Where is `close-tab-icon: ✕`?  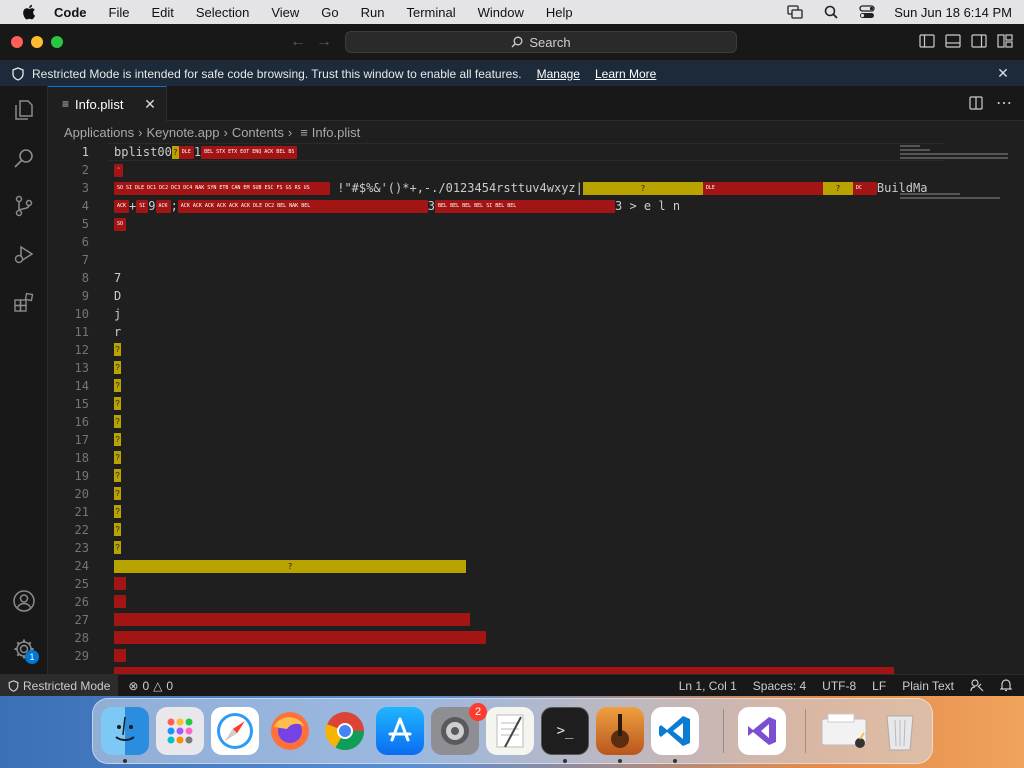 close-tab-icon: ✕ is located at coordinates (150, 104).